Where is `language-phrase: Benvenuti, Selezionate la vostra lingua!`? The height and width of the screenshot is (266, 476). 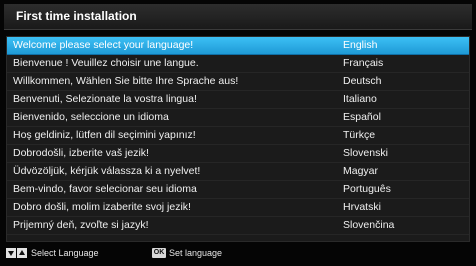 language-phrase: Benvenuti, Selezionate la vostra lingua! is located at coordinates (105, 99).